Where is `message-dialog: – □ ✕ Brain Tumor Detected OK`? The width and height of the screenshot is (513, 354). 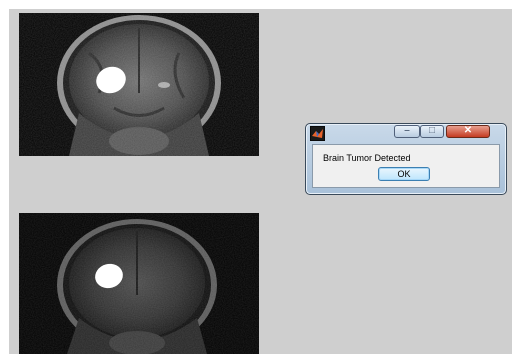 message-dialog: – □ ✕ Brain Tumor Detected OK is located at coordinates (406, 159).